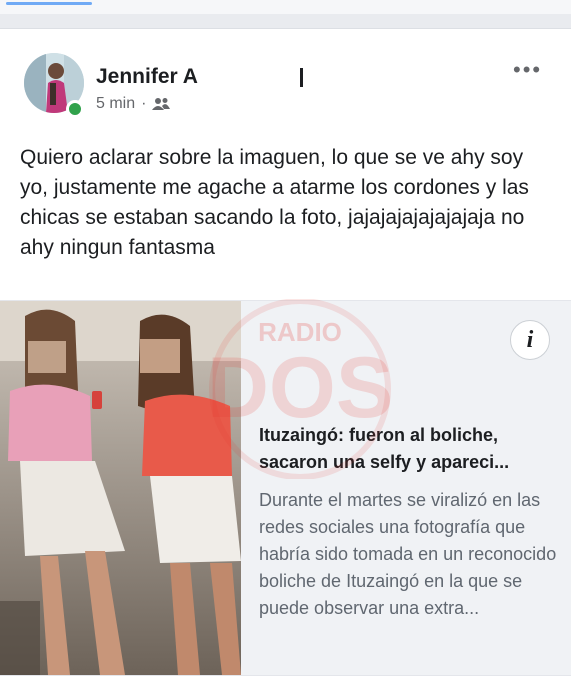 The width and height of the screenshot is (571, 676). I want to click on more-options-icon: •••, so click(527, 70).